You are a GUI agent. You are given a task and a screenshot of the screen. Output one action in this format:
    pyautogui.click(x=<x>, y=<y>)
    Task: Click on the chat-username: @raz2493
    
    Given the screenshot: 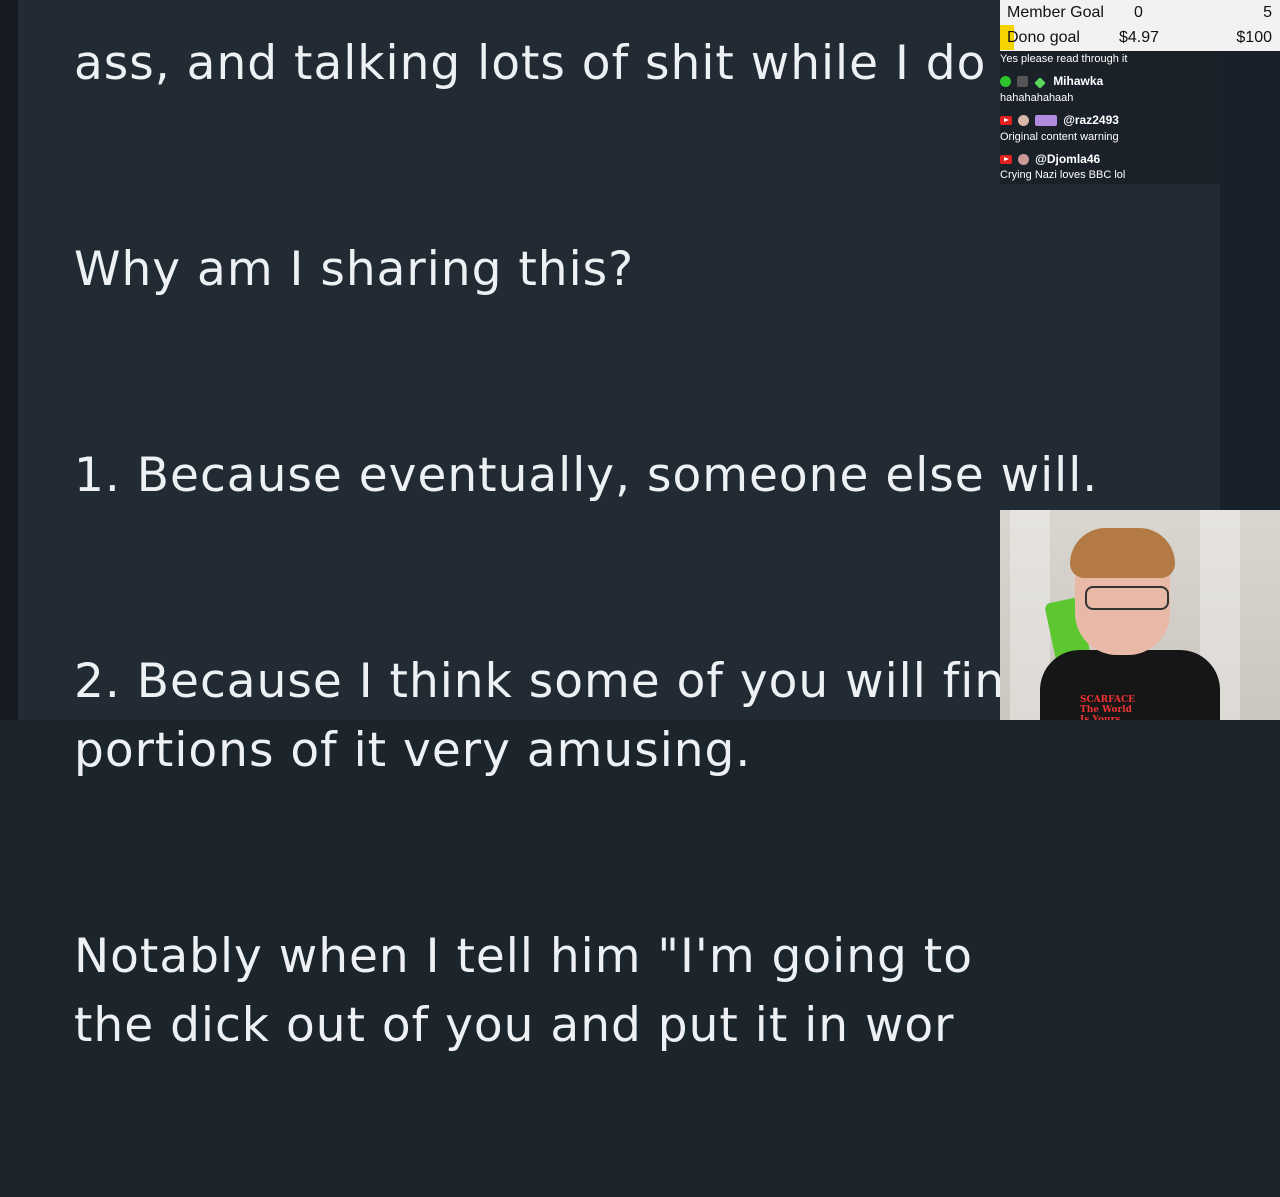 What is the action you would take?
    pyautogui.click(x=1091, y=120)
    